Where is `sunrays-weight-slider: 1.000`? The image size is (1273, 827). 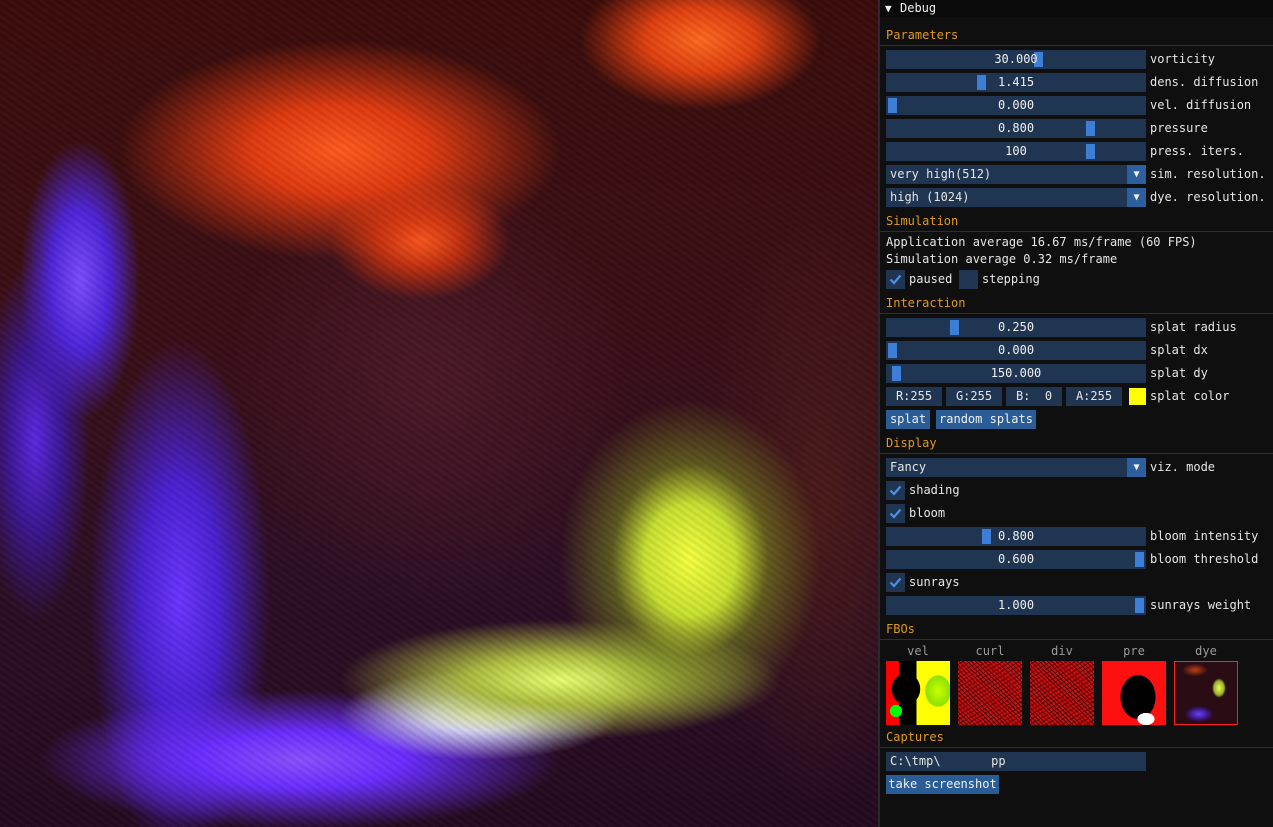
sunrays-weight-slider: 1.000 is located at coordinates (1016, 605).